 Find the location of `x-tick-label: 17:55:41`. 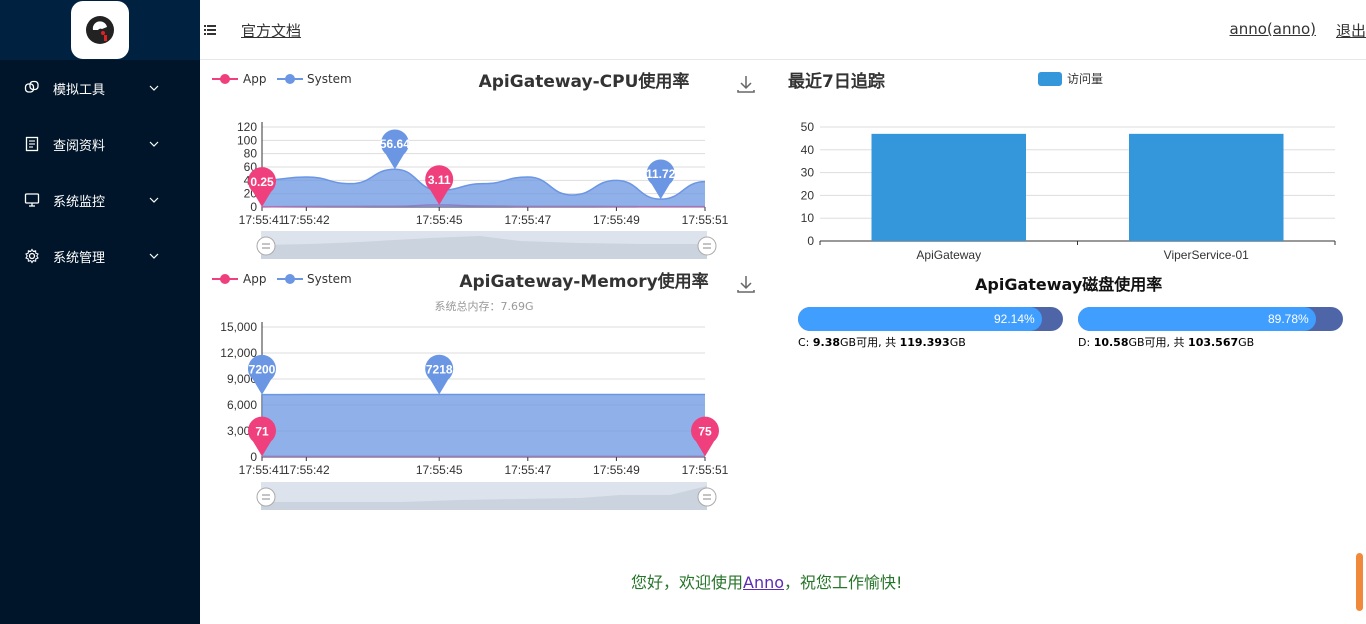

x-tick-label: 17:55:41 is located at coordinates (262, 470).